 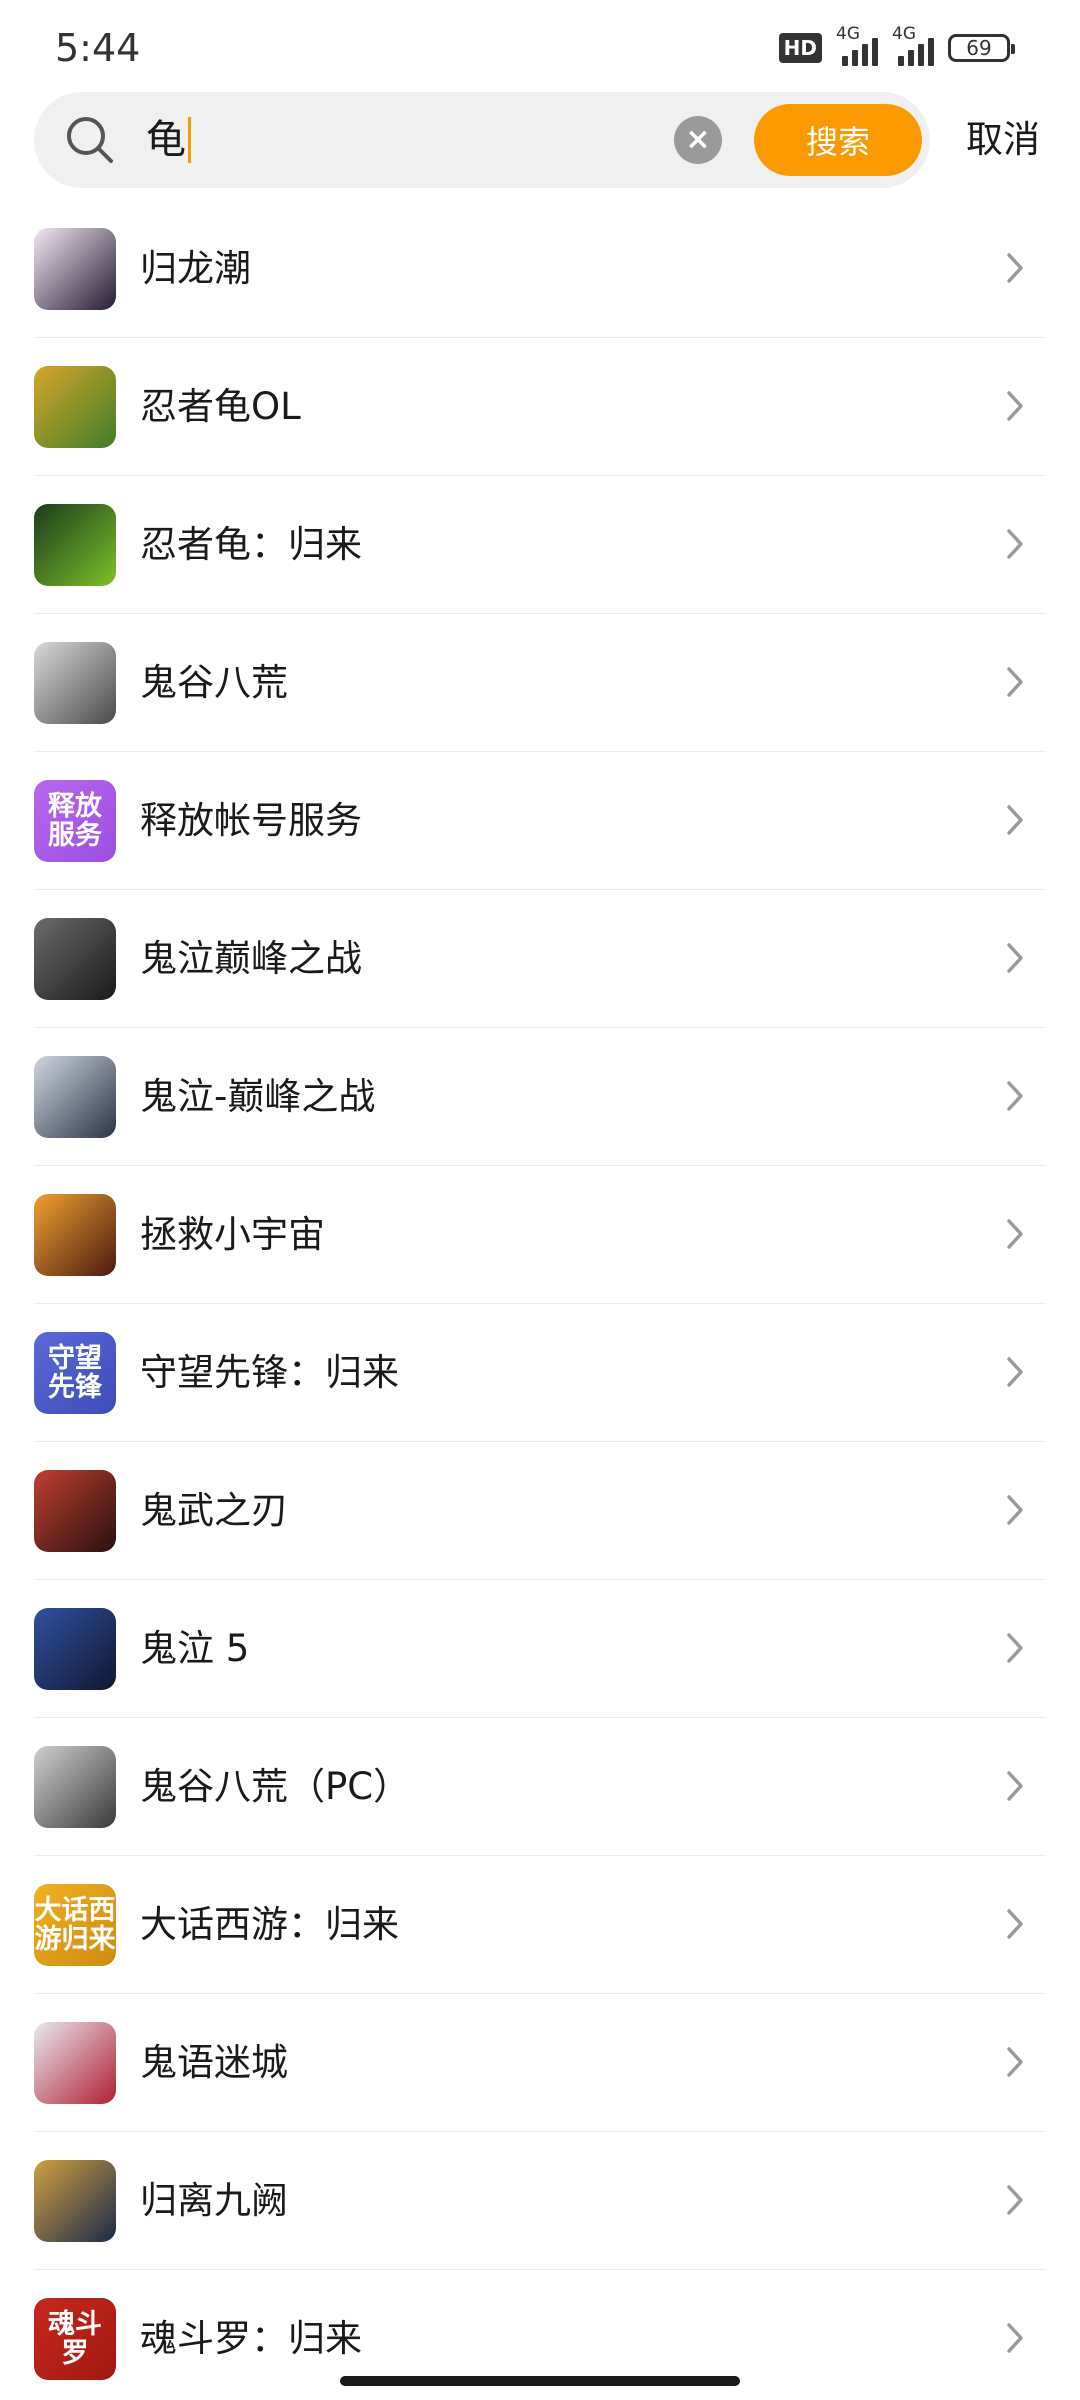 I want to click on result-title: 拯救小宇宙, so click(x=232, y=1234).